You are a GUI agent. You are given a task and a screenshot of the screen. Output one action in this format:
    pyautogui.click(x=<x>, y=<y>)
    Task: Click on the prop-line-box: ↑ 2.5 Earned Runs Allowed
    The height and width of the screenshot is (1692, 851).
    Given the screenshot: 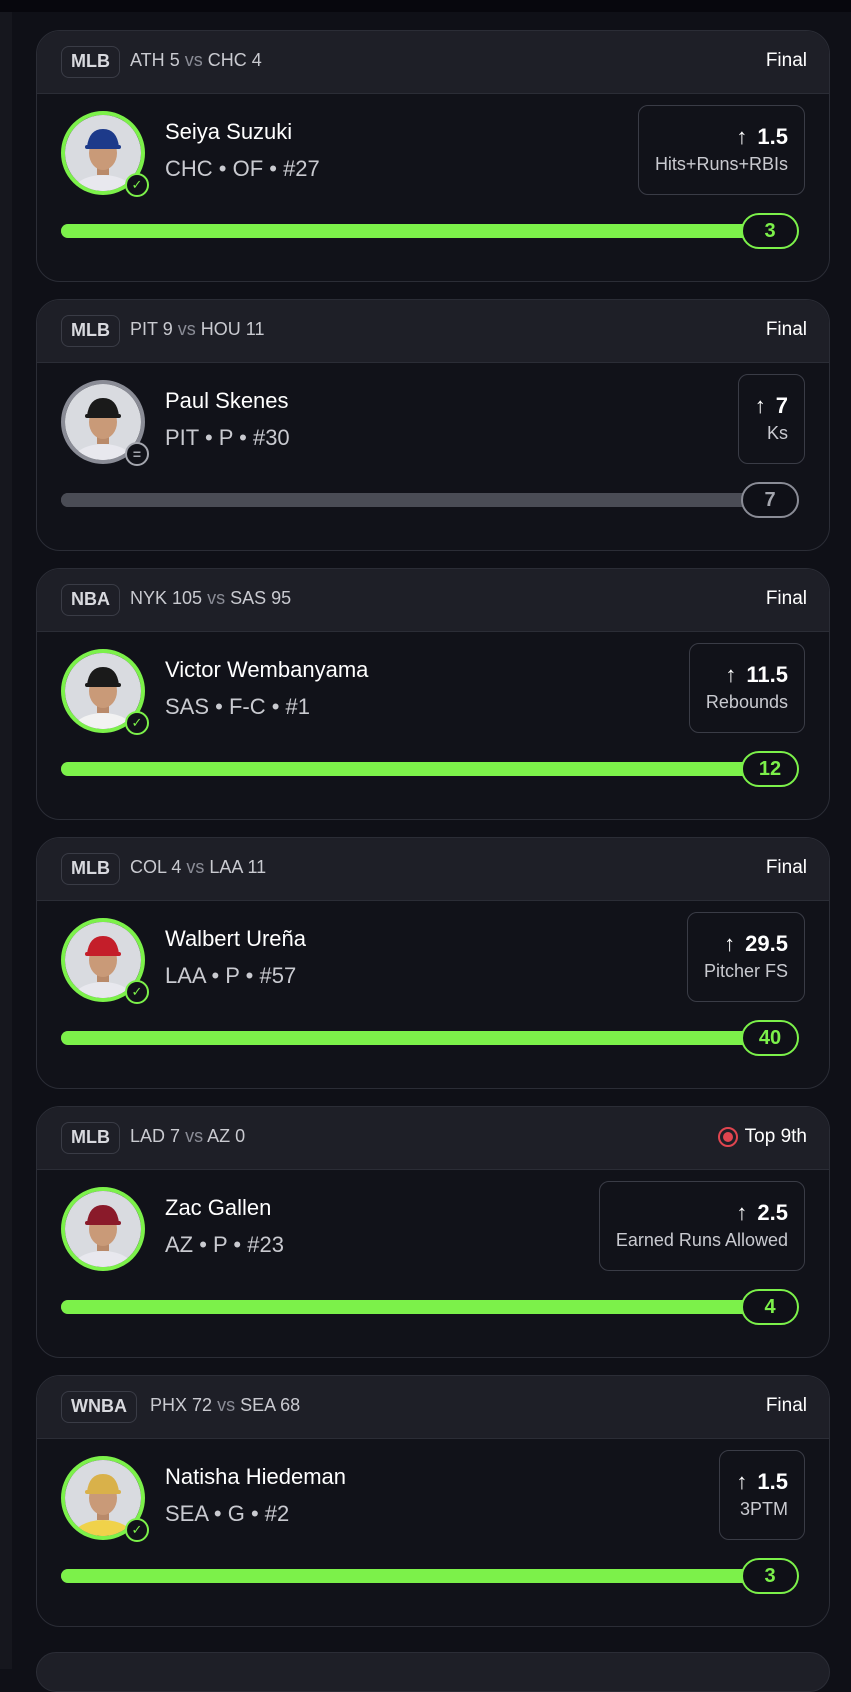 What is the action you would take?
    pyautogui.click(x=701, y=1226)
    